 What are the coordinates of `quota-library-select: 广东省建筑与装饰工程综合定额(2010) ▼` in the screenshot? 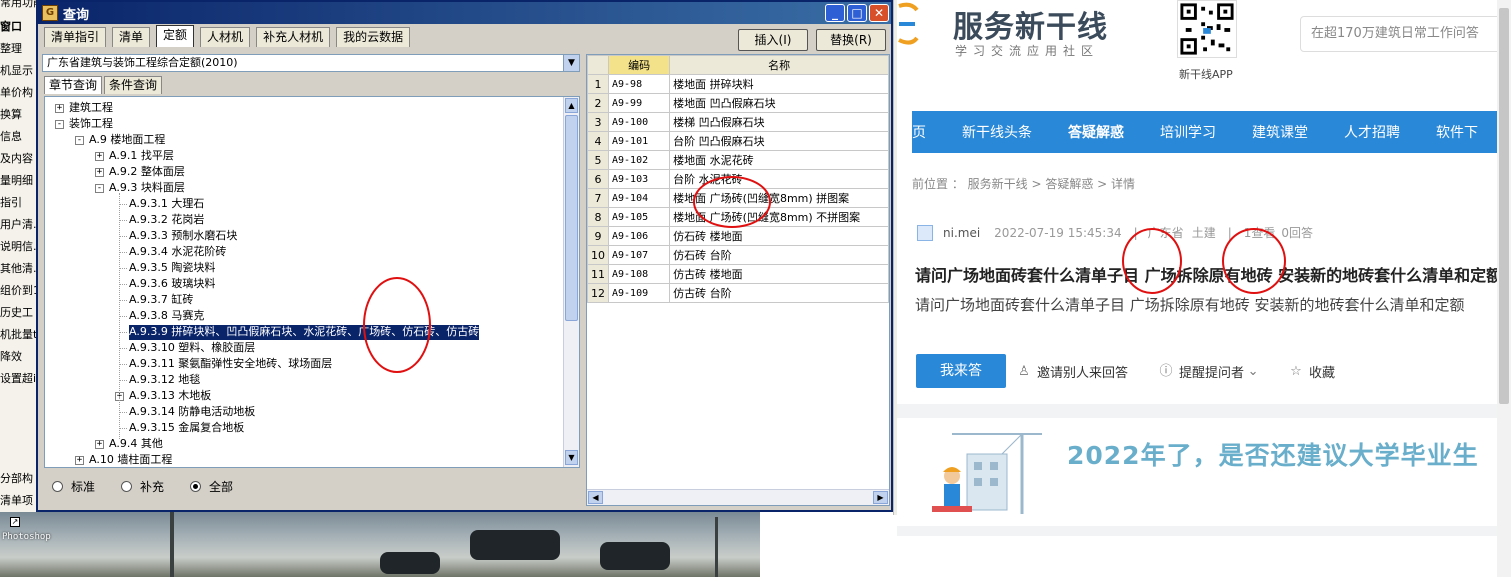 It's located at (311, 63).